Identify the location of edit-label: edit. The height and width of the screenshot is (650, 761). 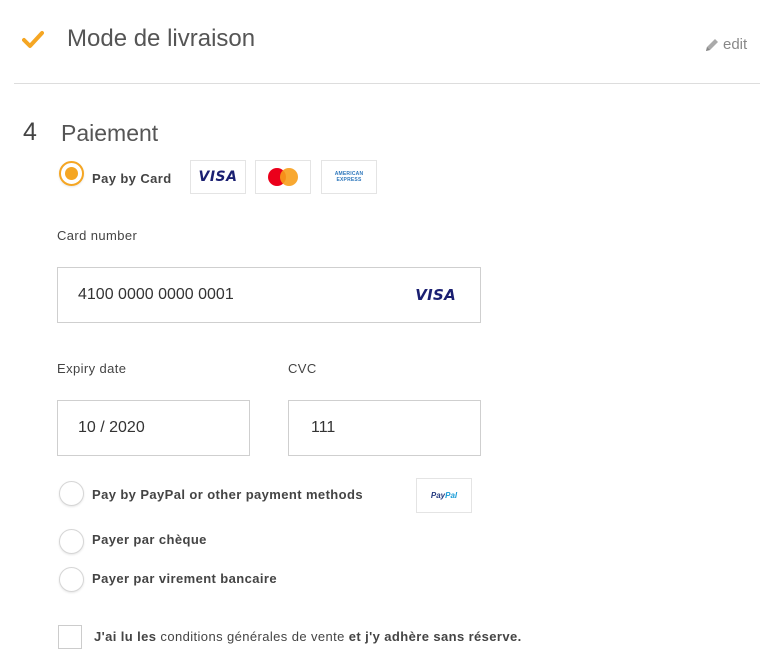
(735, 44).